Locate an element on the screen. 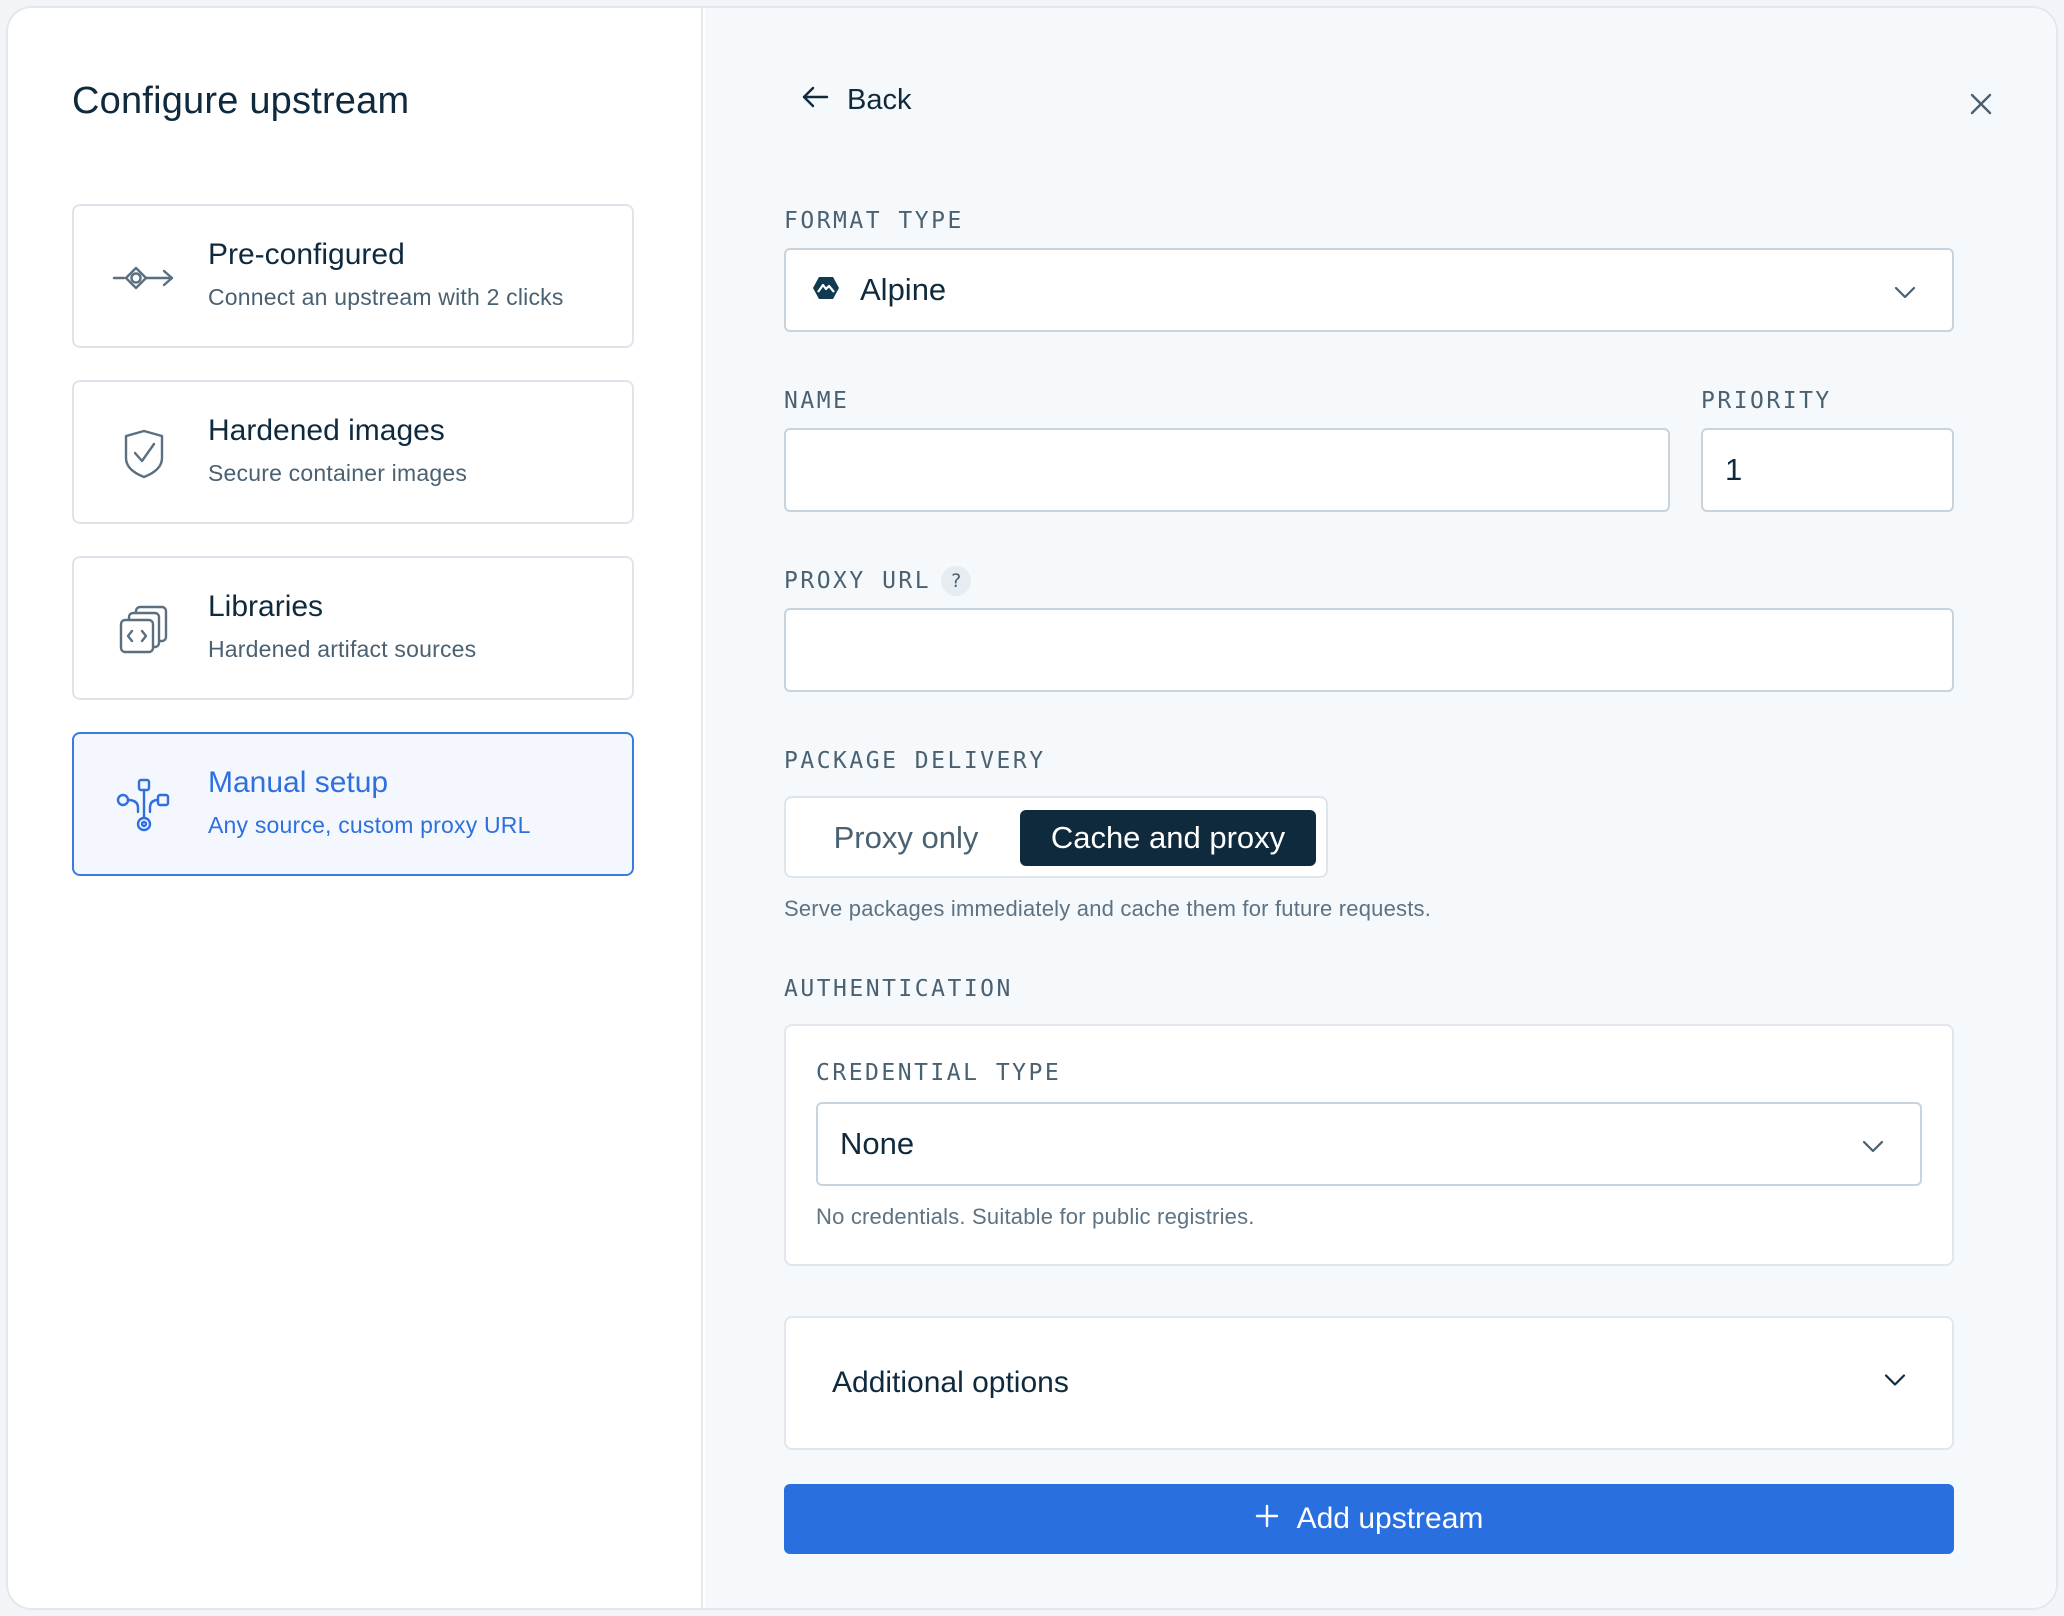 This screenshot has width=2064, height=1616. format-type-select: Alpine is located at coordinates (1369, 290).